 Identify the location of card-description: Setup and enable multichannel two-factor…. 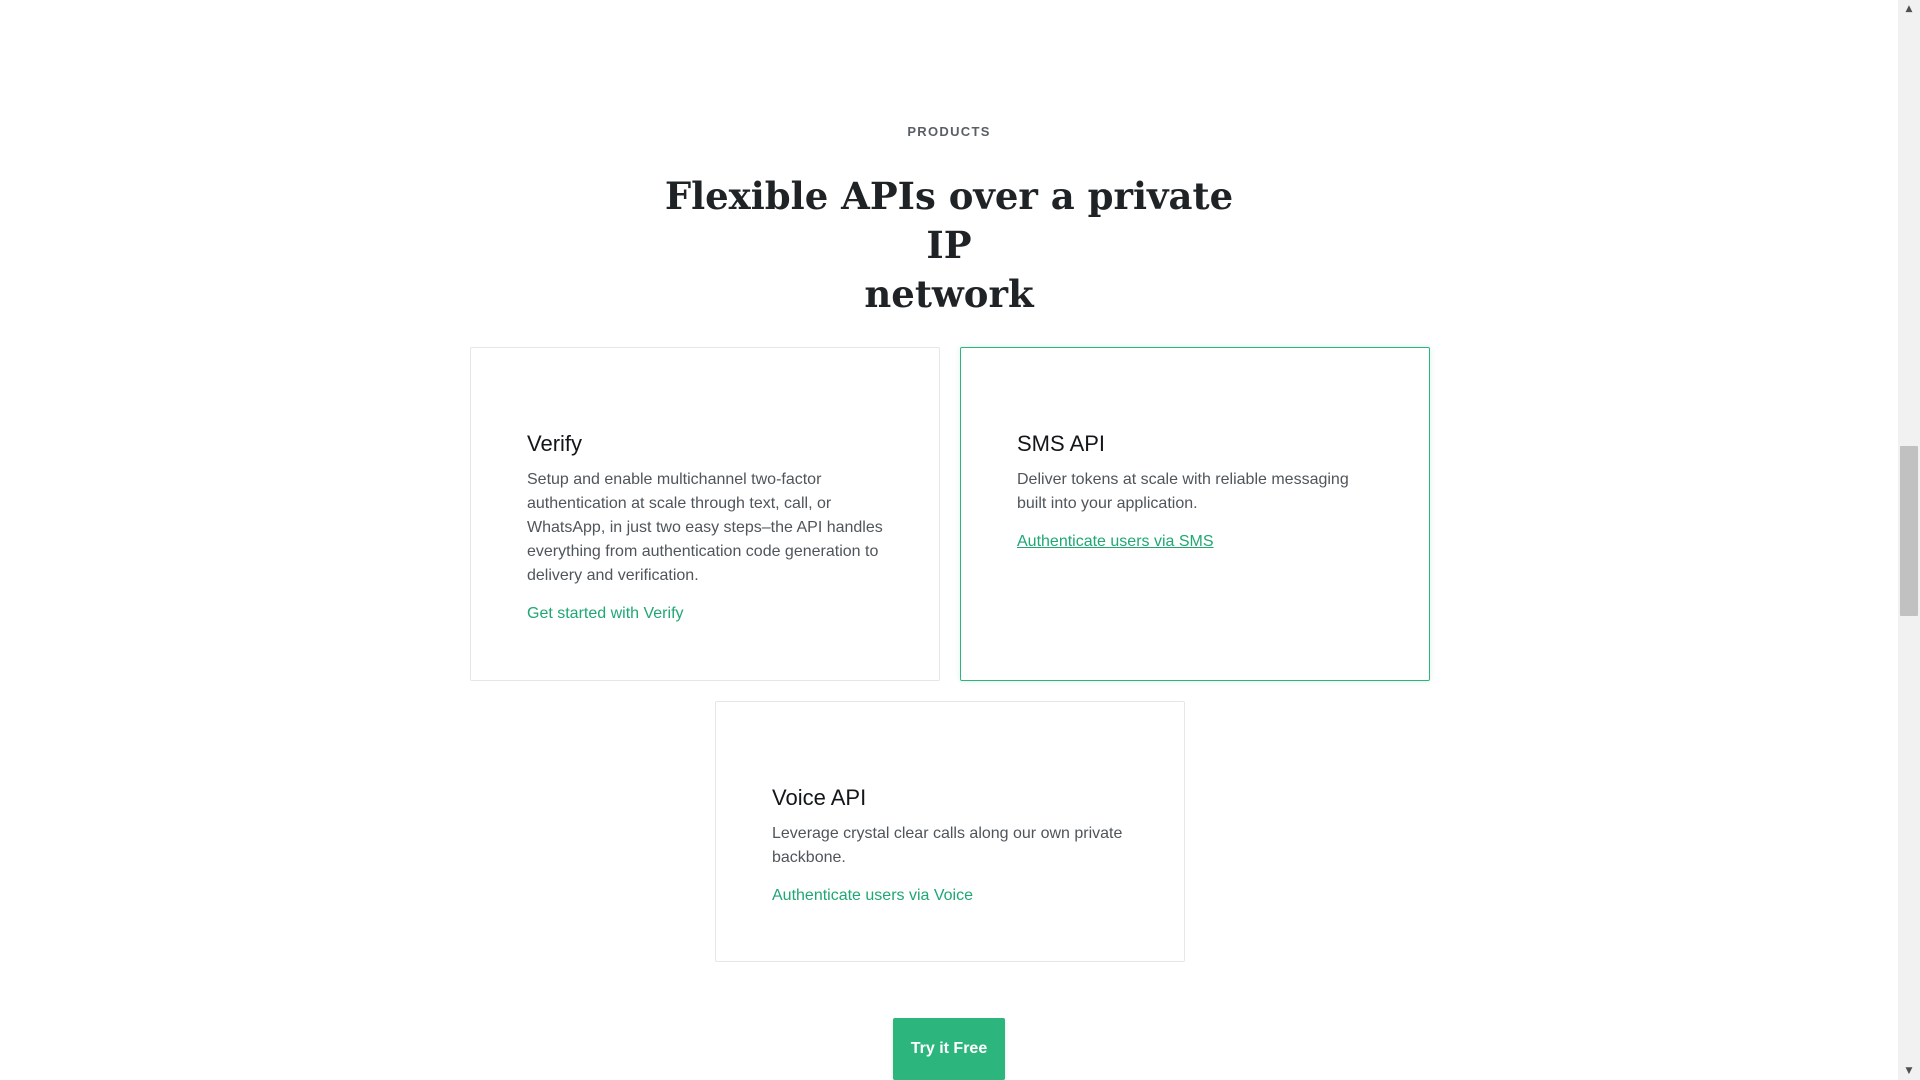
(705, 527).